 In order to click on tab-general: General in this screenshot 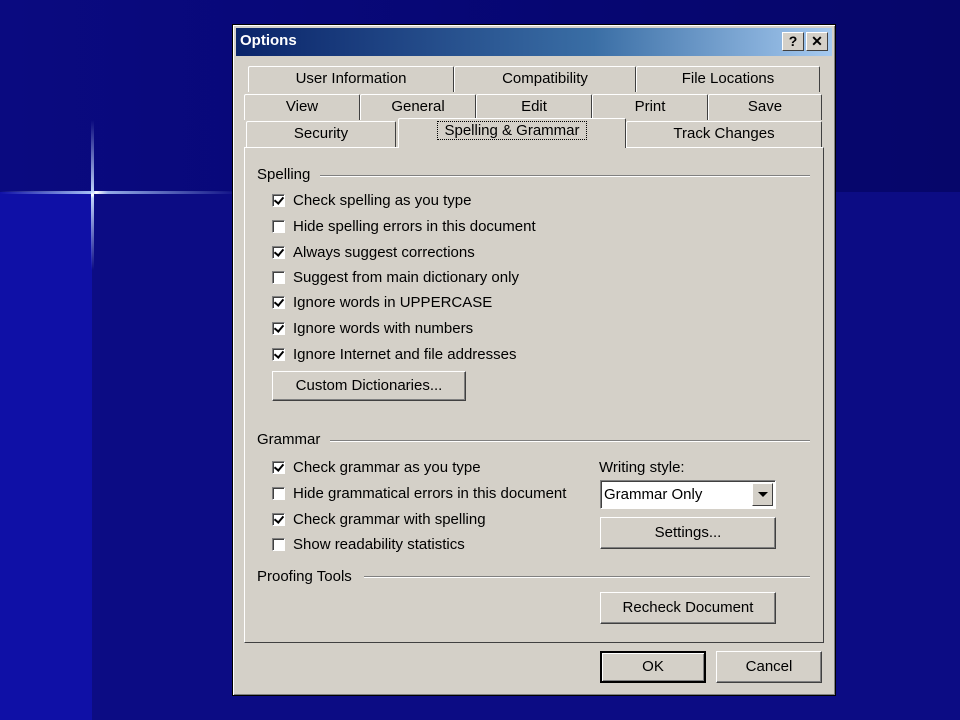, I will do `click(418, 107)`.